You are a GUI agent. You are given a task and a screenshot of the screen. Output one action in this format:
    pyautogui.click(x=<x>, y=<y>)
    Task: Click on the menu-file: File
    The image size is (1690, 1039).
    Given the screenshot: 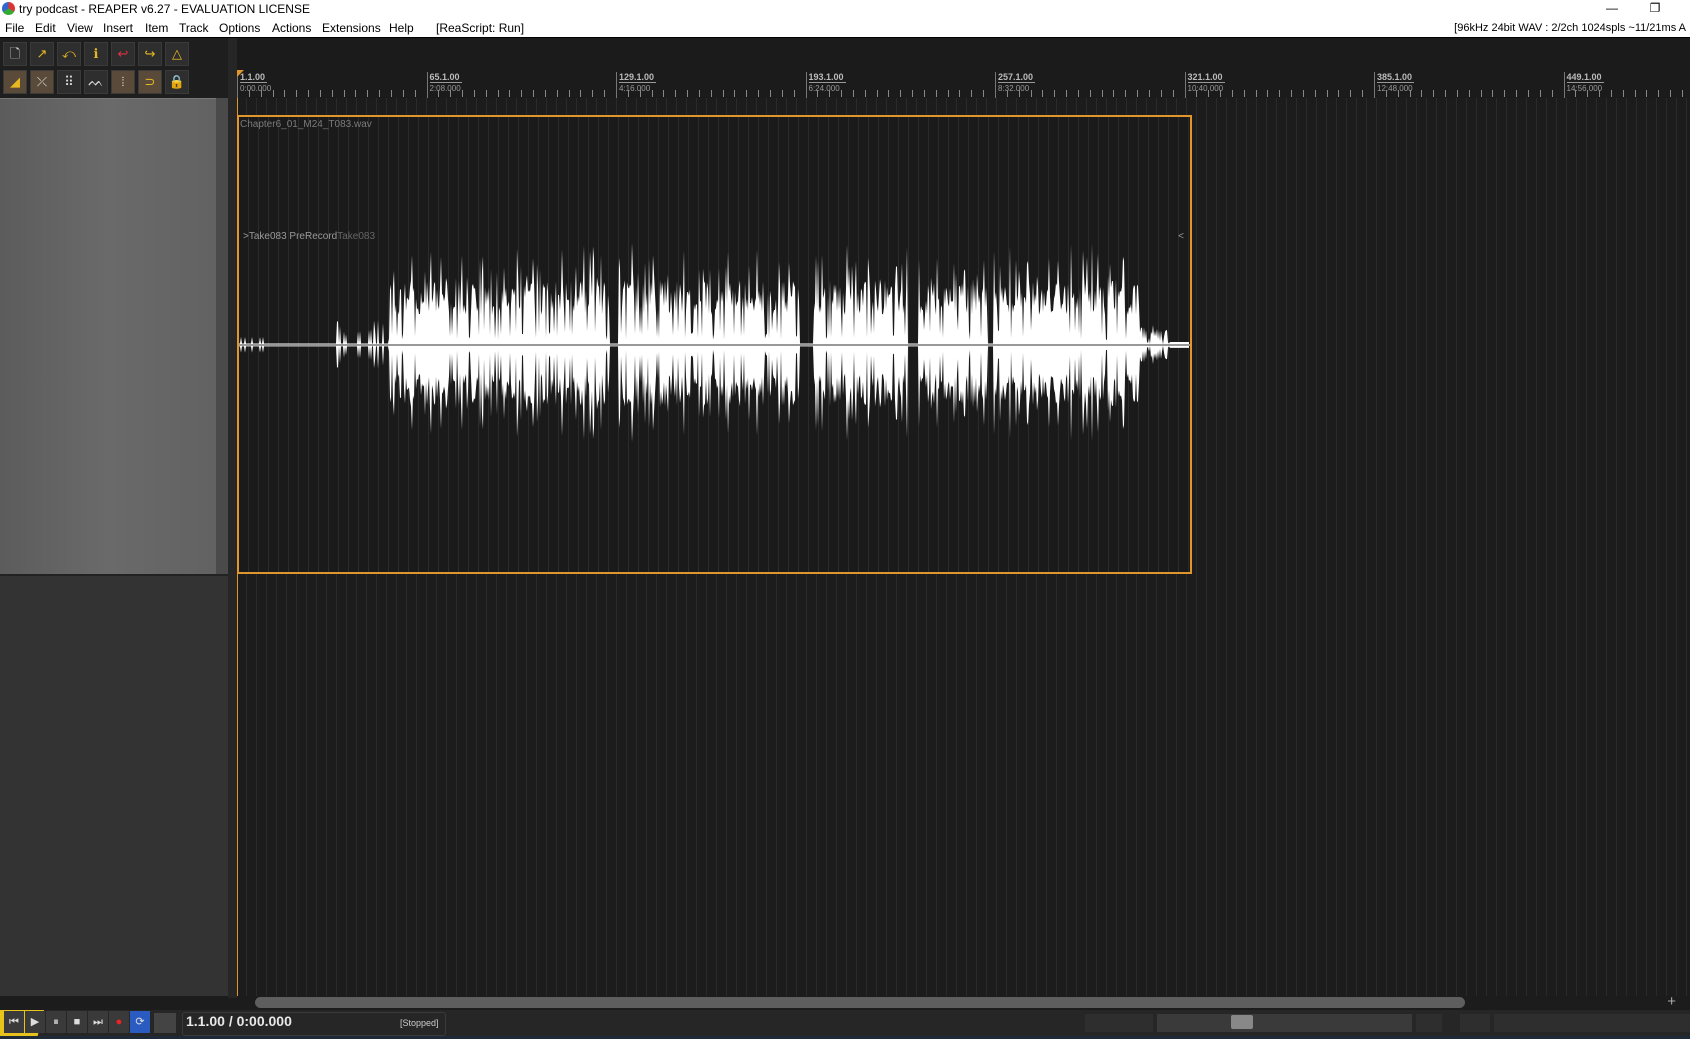 What is the action you would take?
    pyautogui.click(x=14, y=28)
    